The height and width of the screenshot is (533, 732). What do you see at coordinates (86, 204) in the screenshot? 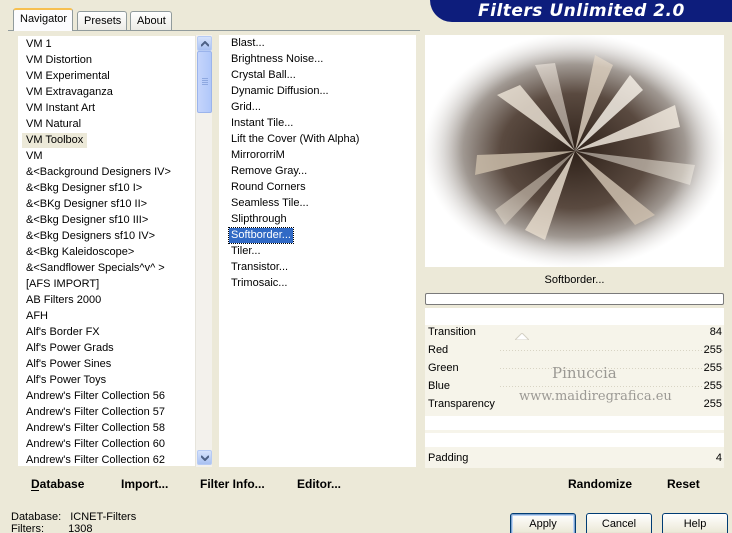
I see `category-item: &<BKg Designer sf10 II>` at bounding box center [86, 204].